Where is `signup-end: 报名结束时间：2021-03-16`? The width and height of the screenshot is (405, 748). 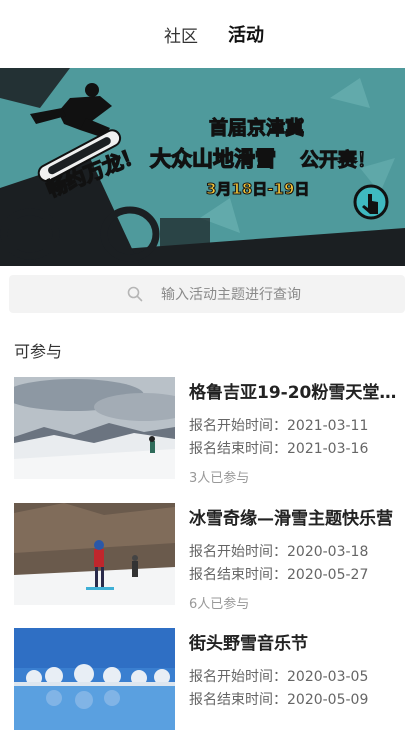
signup-end: 报名结束时间：2021-03-16 is located at coordinates (279, 449).